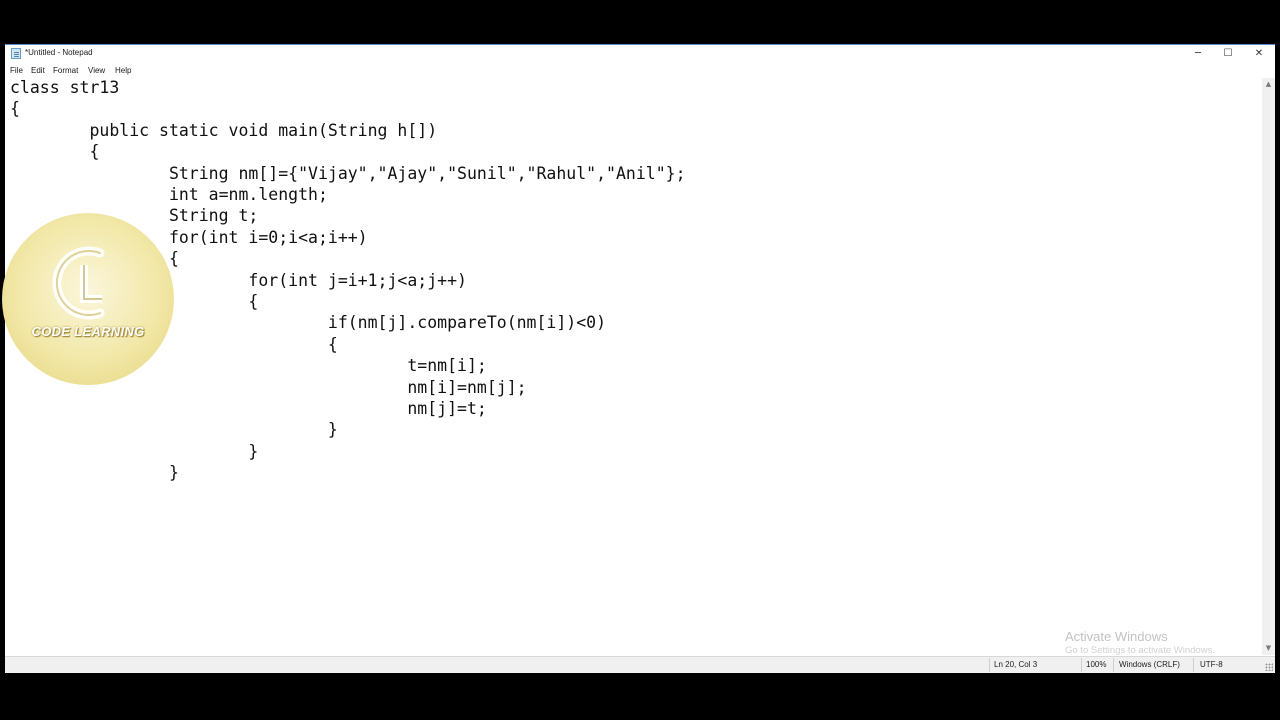 This screenshot has width=1280, height=720. Describe the element at coordinates (1268, 366) in the screenshot. I see `vertical-scrollbar: ▲ ▼` at that location.